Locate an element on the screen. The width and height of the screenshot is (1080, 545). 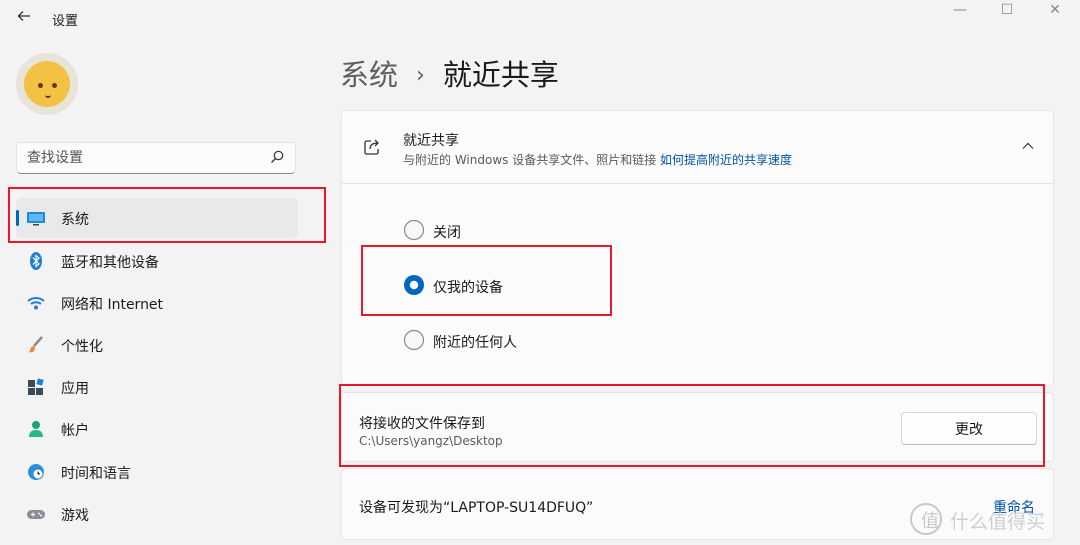
description-text: 与附近的 Windows 设备共享文件、照片和链接 is located at coordinates (530, 160).